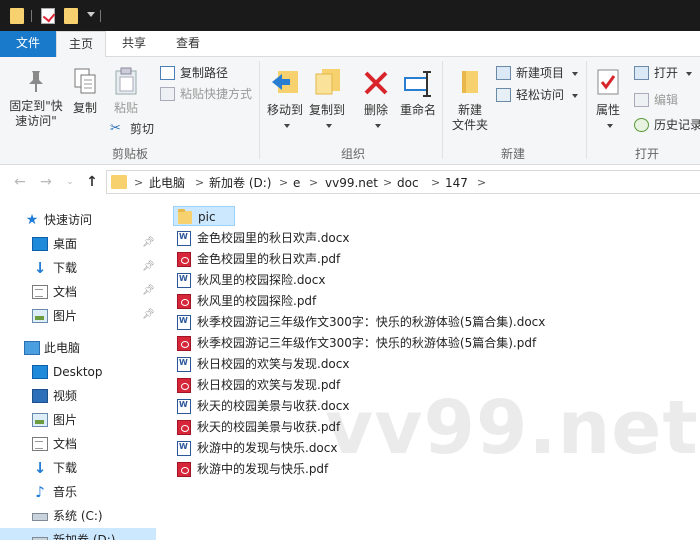  Describe the element at coordinates (115, 128) in the screenshot. I see `scissors-icon: ✂` at that location.